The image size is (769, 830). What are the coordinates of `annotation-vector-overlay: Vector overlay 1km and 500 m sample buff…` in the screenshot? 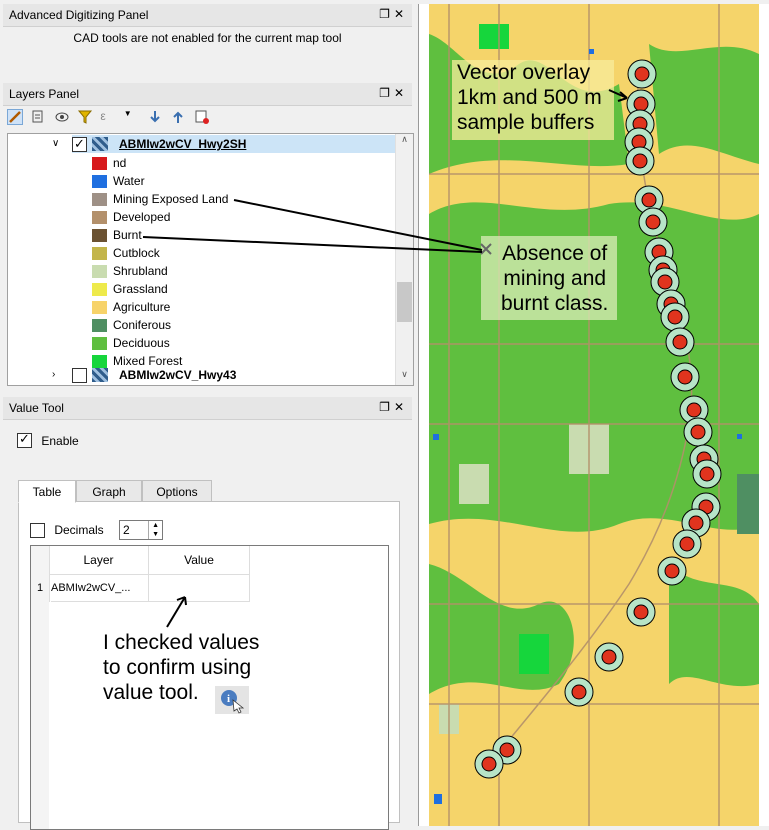 It's located at (529, 97).